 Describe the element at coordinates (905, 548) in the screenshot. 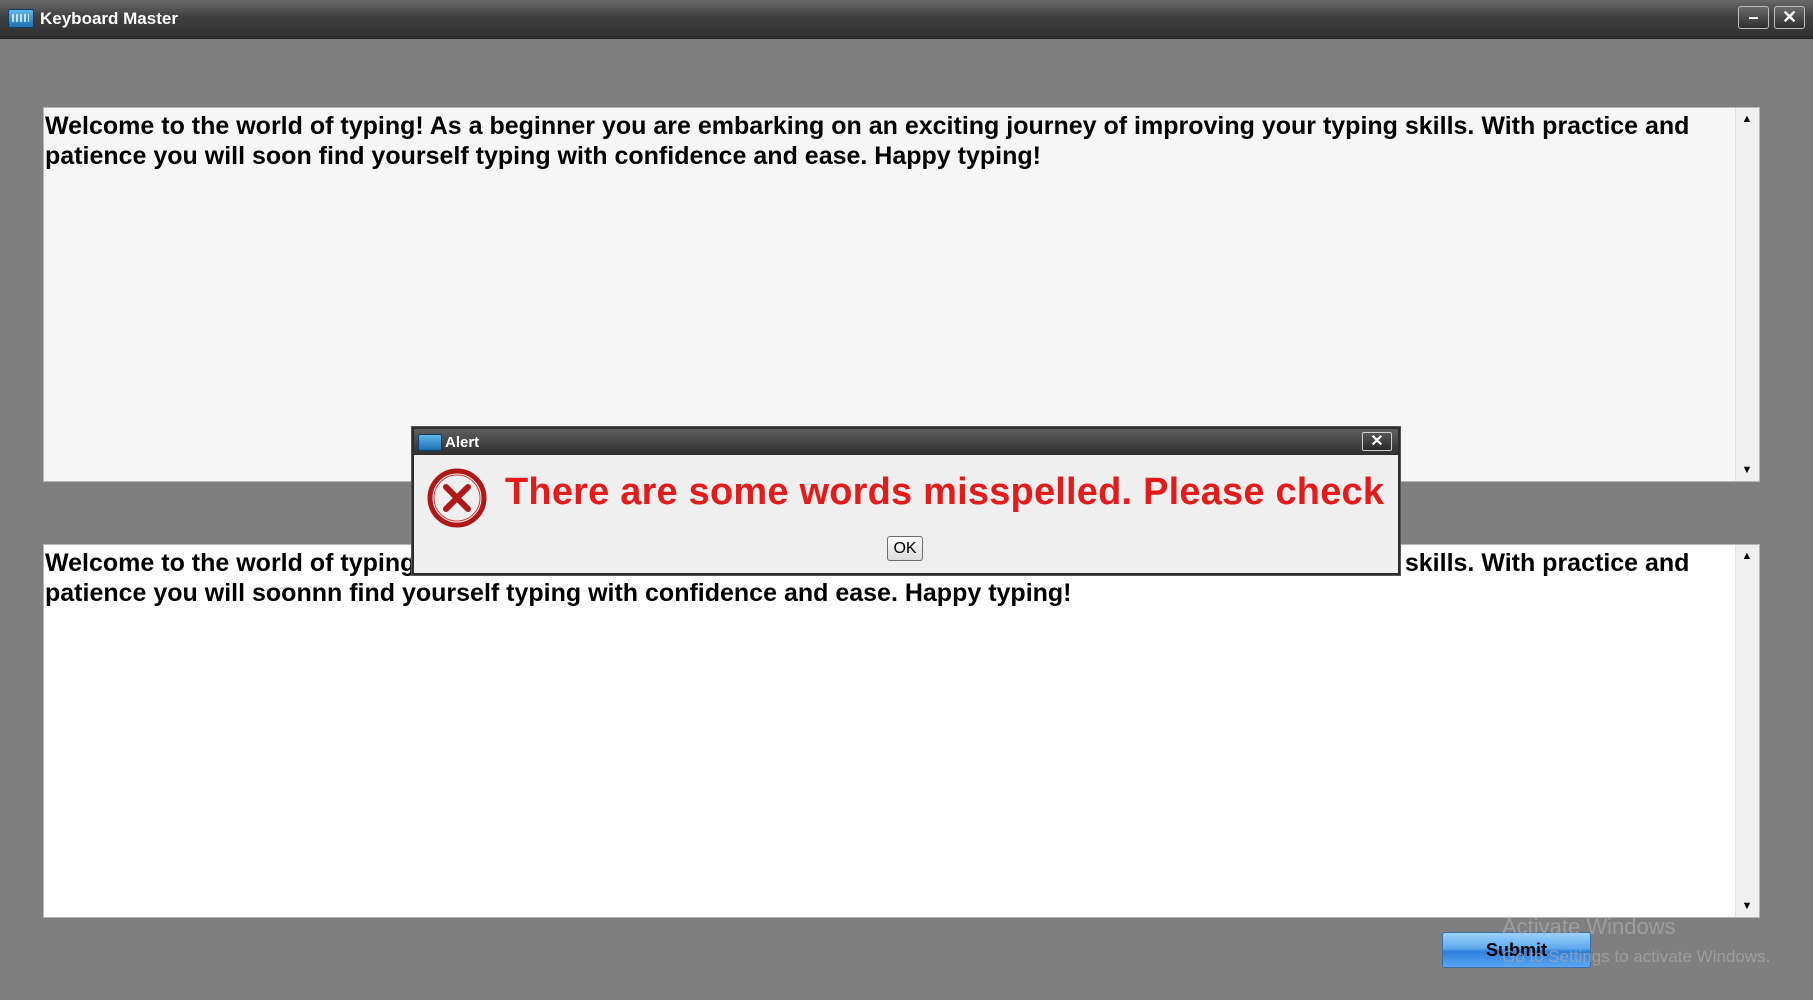

I see `ok-button: OK` at that location.